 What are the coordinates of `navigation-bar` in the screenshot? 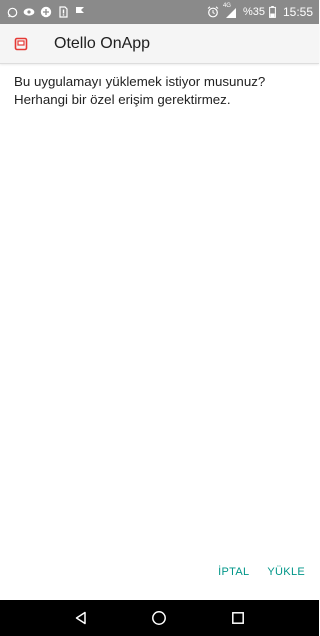 It's located at (159, 618).